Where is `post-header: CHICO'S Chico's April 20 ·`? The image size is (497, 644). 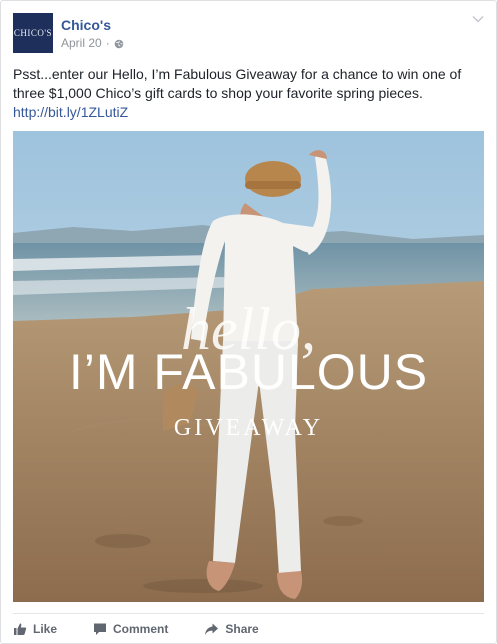
post-header: CHICO'S Chico's April 20 · is located at coordinates (68, 33).